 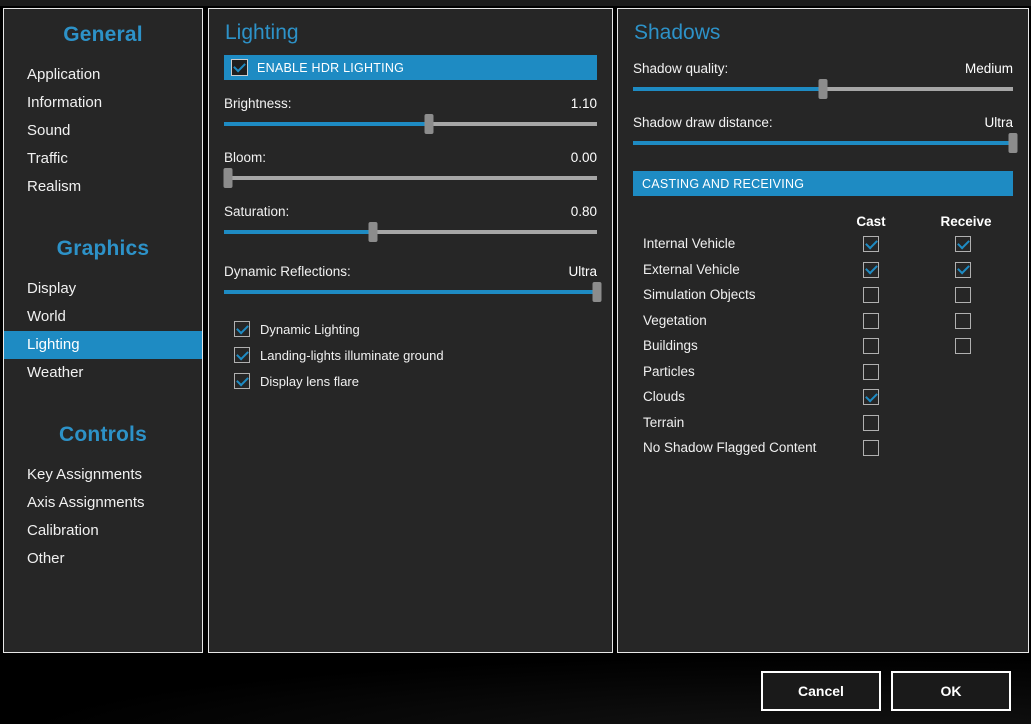 I want to click on sidebar-item-information: Information, so click(x=103, y=103).